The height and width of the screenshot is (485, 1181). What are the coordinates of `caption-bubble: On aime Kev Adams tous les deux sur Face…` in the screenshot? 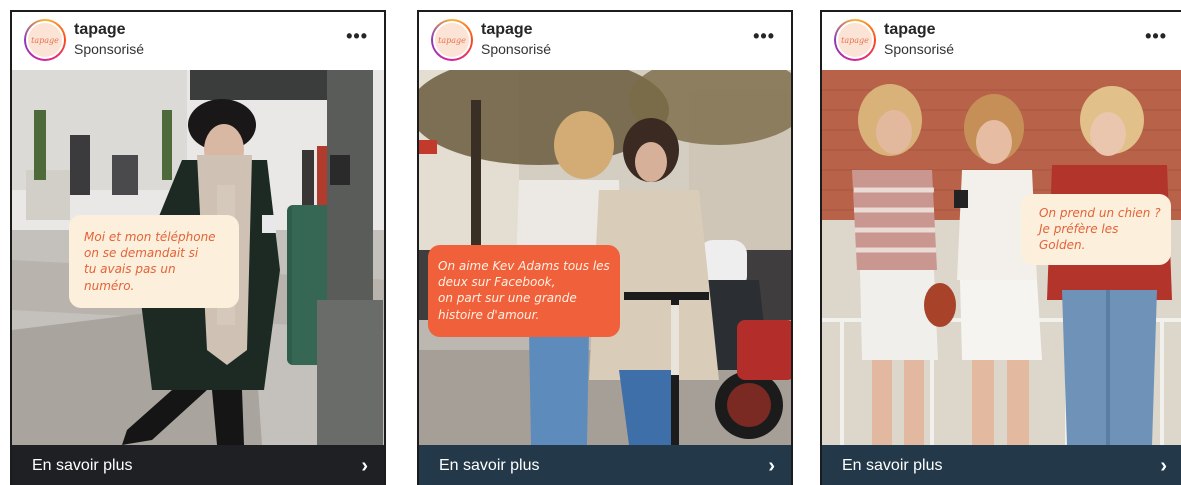 It's located at (524, 291).